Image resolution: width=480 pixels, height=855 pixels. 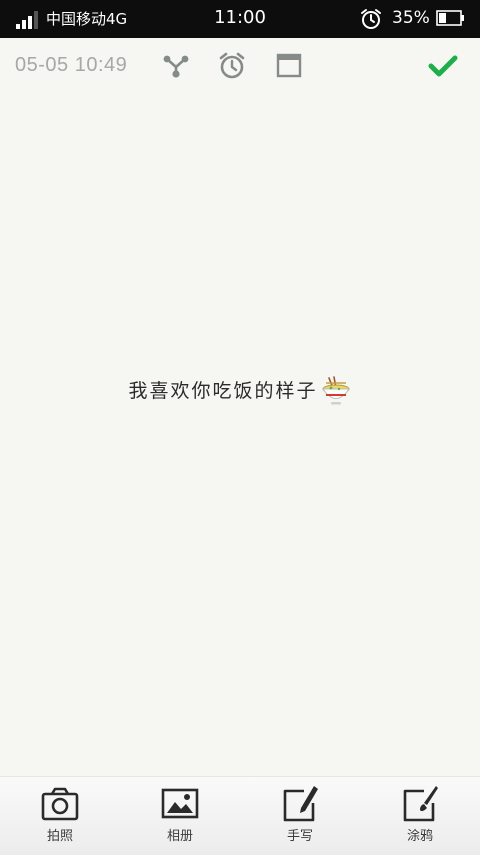 I want to click on alarm-clock-icon, so click(x=232, y=66).